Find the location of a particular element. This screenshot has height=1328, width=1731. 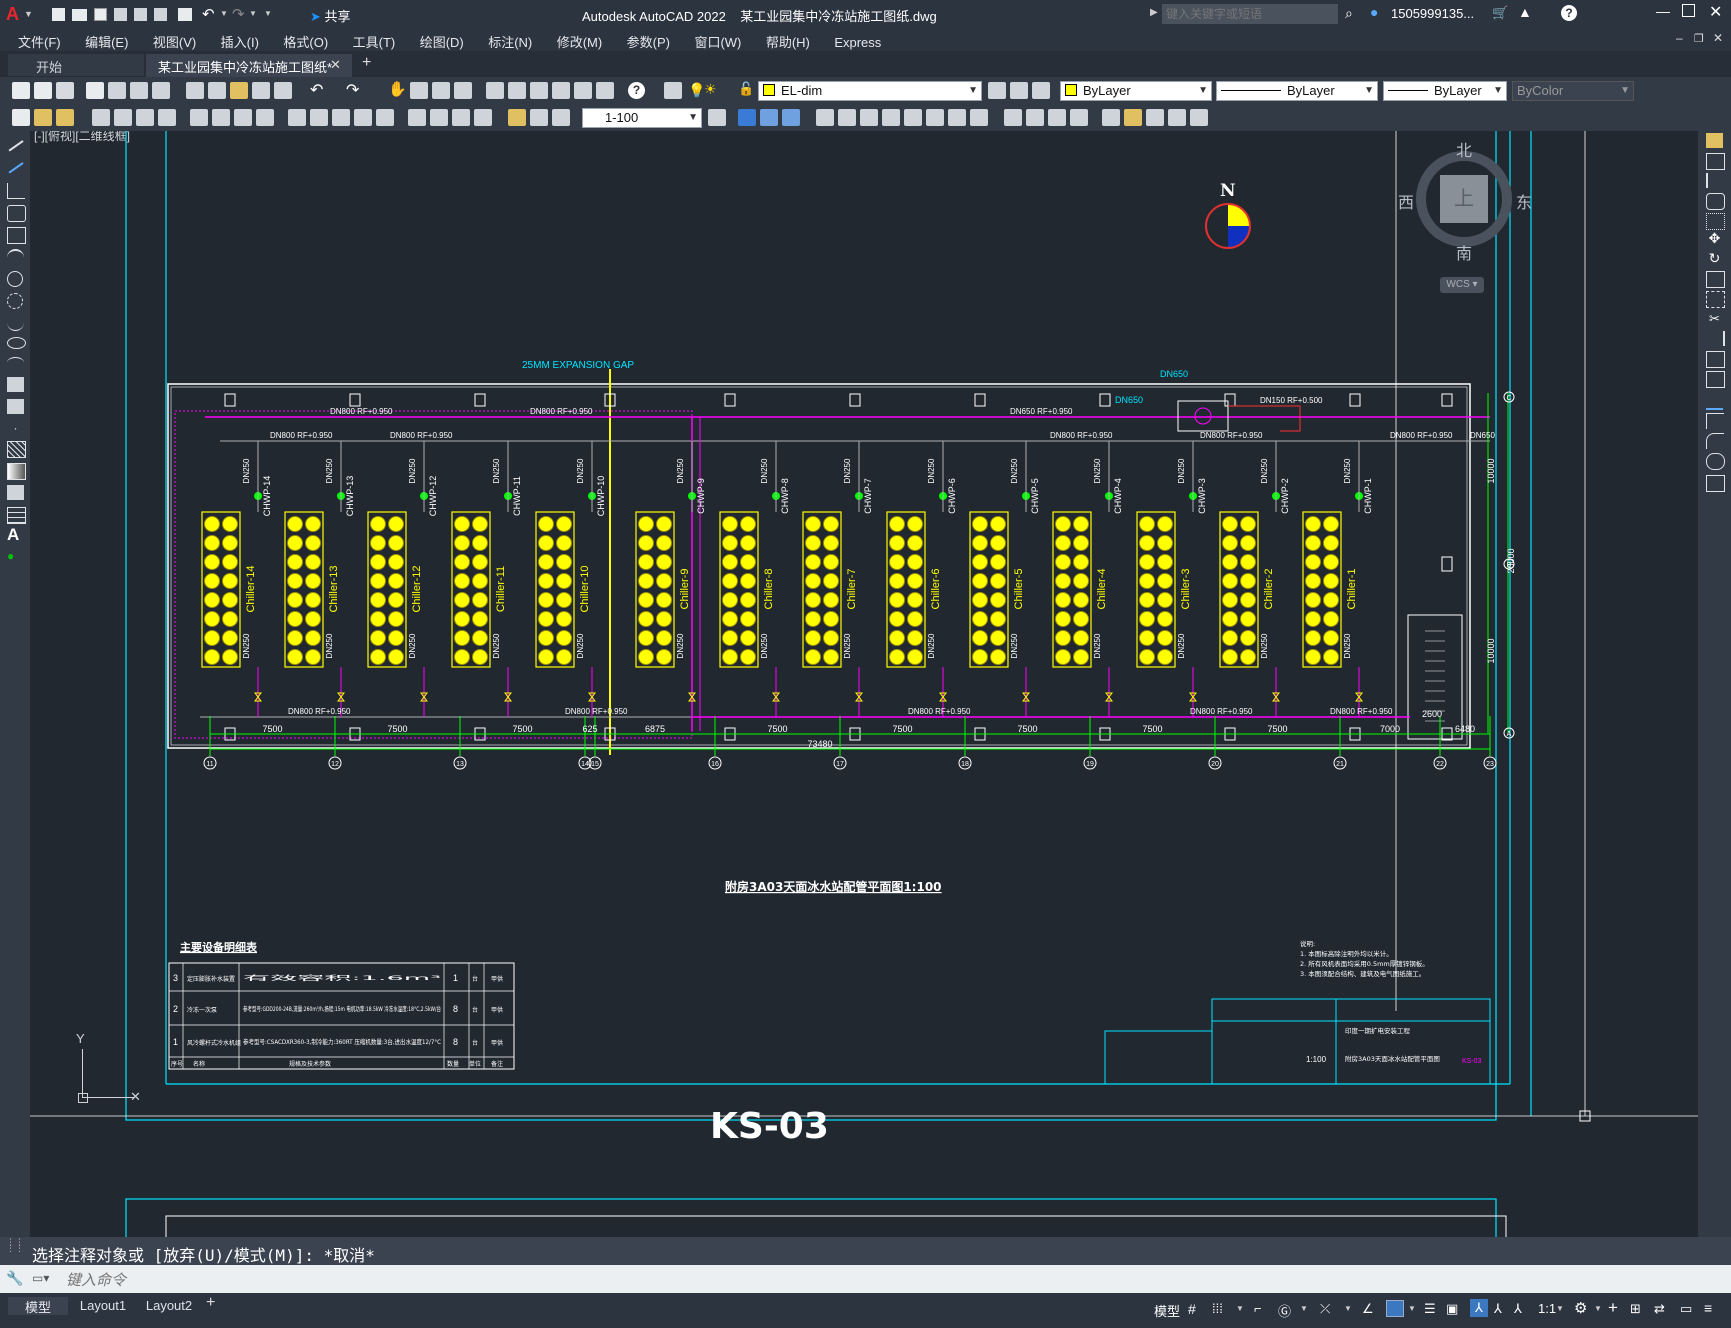

dim-style-icon is located at coordinates (717, 117).